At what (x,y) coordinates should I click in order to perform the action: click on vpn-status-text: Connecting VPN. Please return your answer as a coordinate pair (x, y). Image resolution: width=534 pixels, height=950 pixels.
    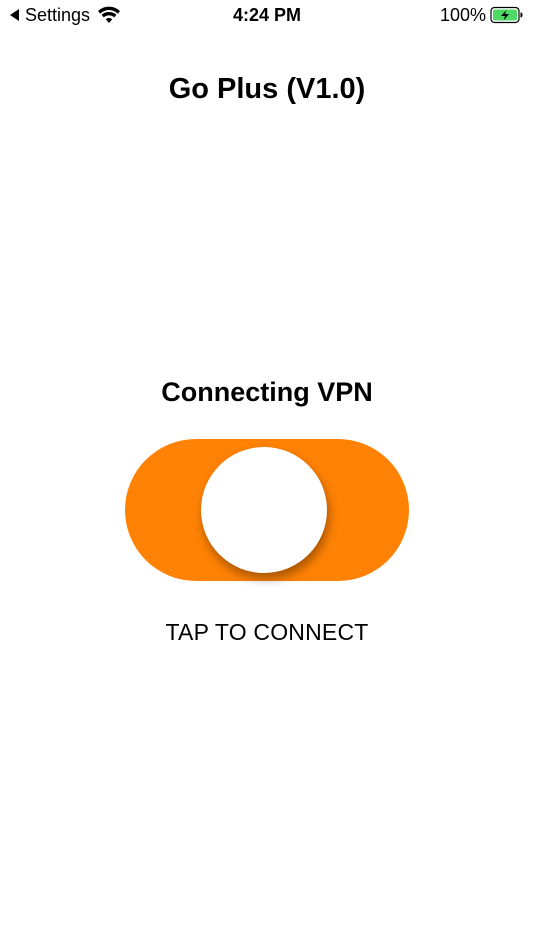
    Looking at the image, I should click on (267, 392).